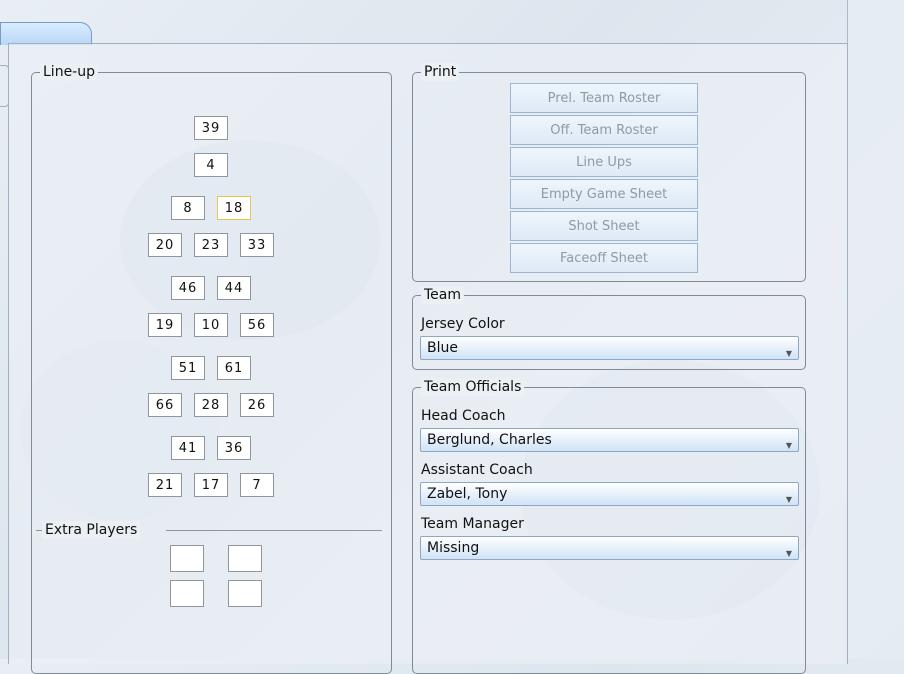  Describe the element at coordinates (257, 405) in the screenshot. I see `jersey-number-box: 26` at that location.